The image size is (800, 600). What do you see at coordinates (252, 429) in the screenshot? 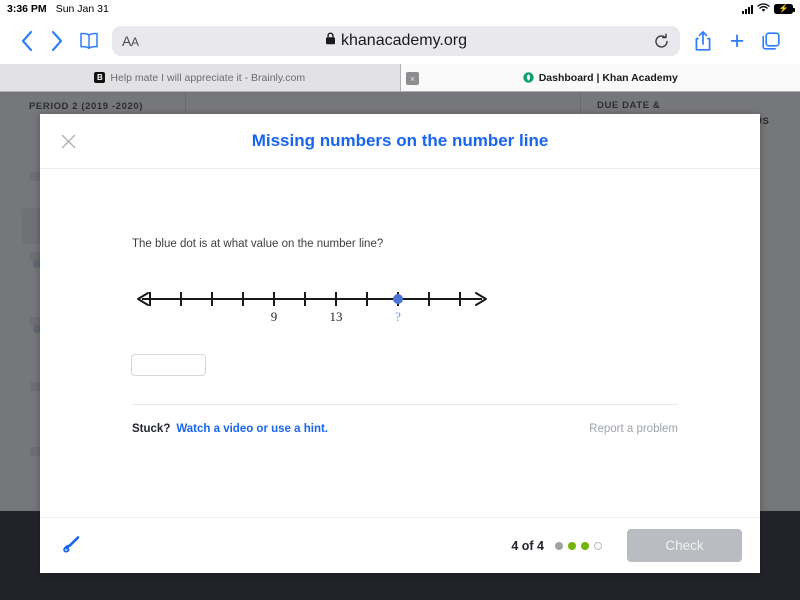
I see `hint-link: Watch a video or use a hint.` at bounding box center [252, 429].